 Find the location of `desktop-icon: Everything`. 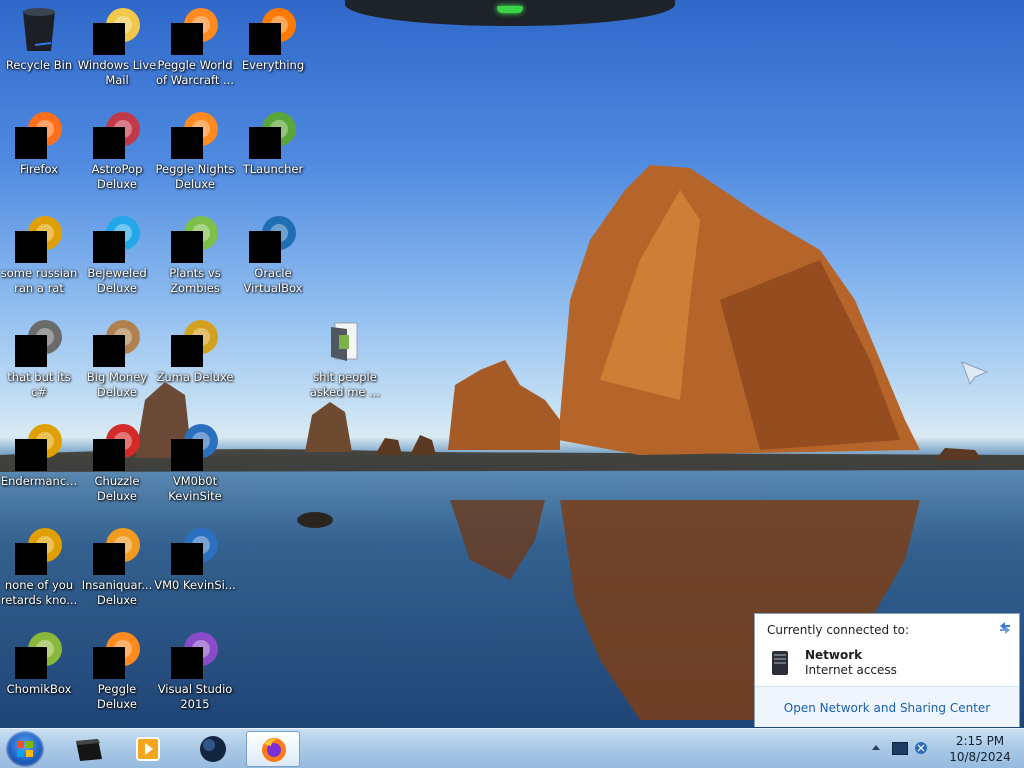

desktop-icon: Everything is located at coordinates (273, 45).